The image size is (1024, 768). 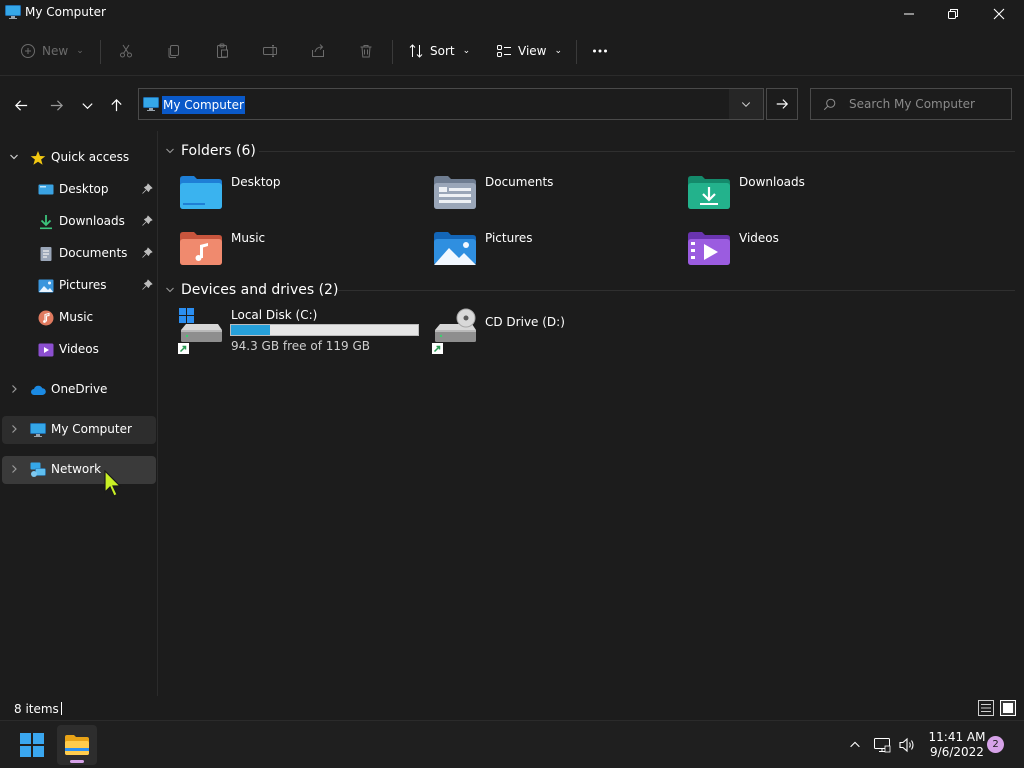 I want to click on large-icons-view-button, so click(x=1008, y=708).